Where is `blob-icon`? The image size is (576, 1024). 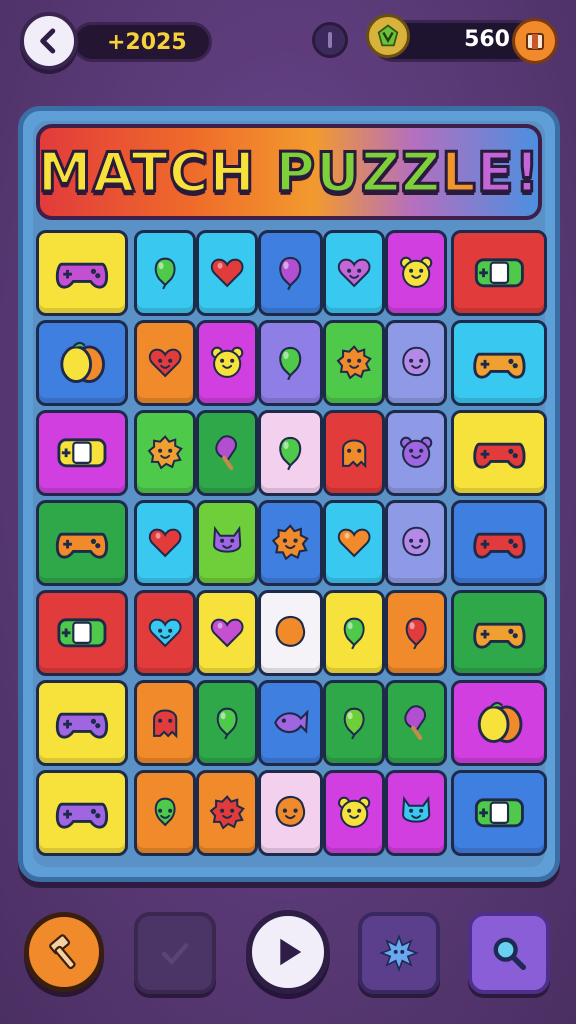 blob-icon is located at coordinates (290, 632).